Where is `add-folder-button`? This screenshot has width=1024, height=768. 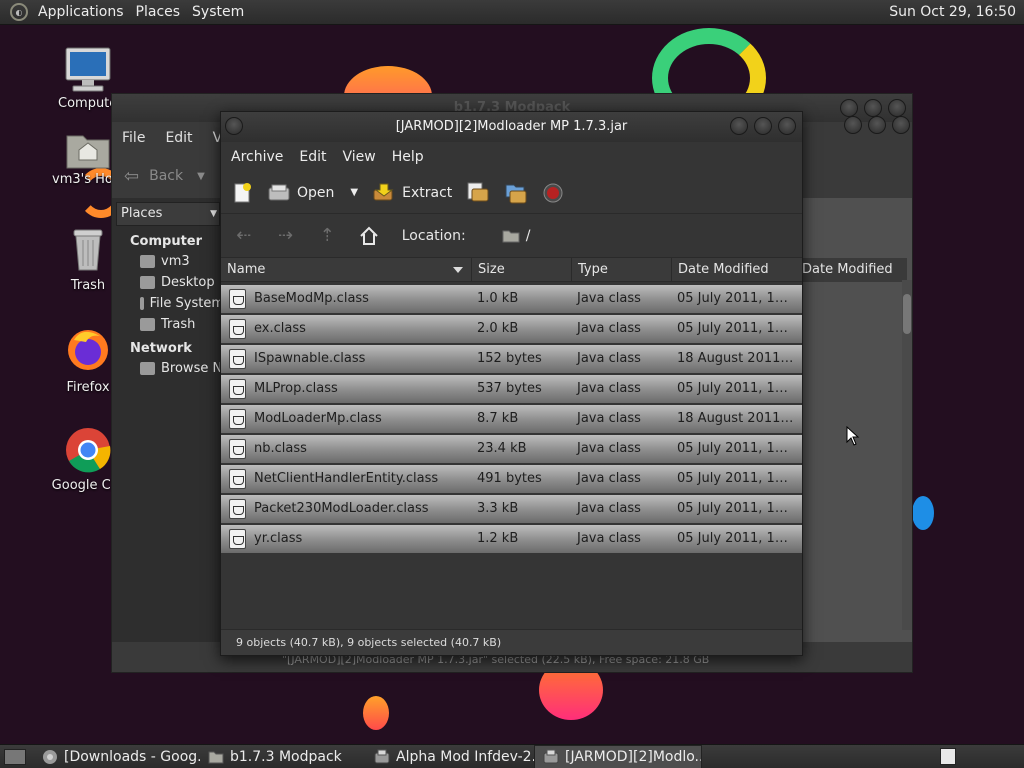
add-folder-button is located at coordinates (516, 193).